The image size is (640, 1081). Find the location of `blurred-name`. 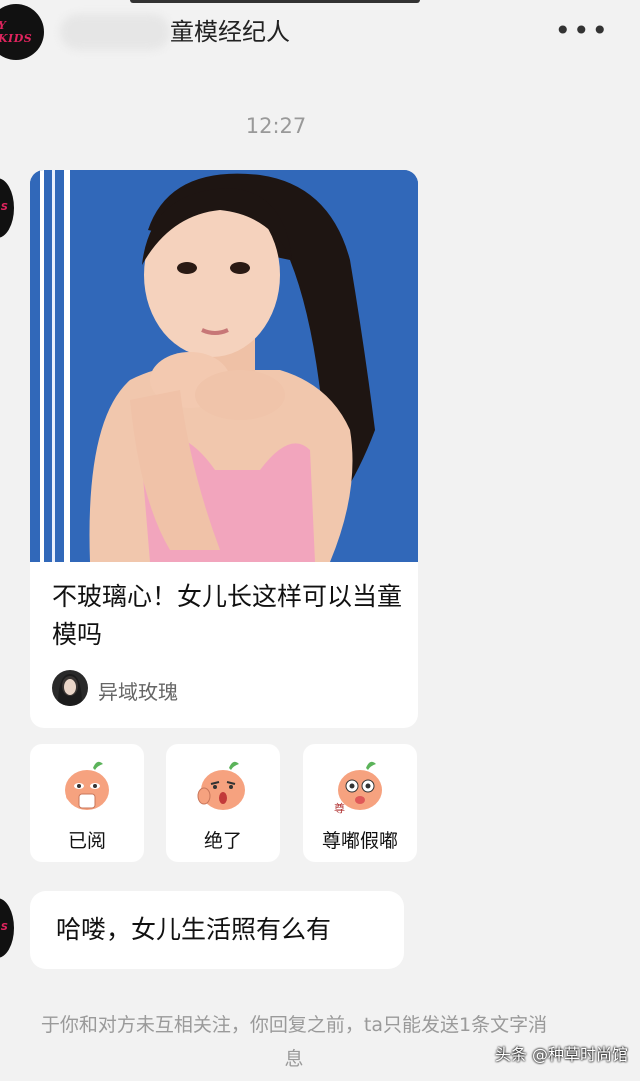

blurred-name is located at coordinates (115, 32).